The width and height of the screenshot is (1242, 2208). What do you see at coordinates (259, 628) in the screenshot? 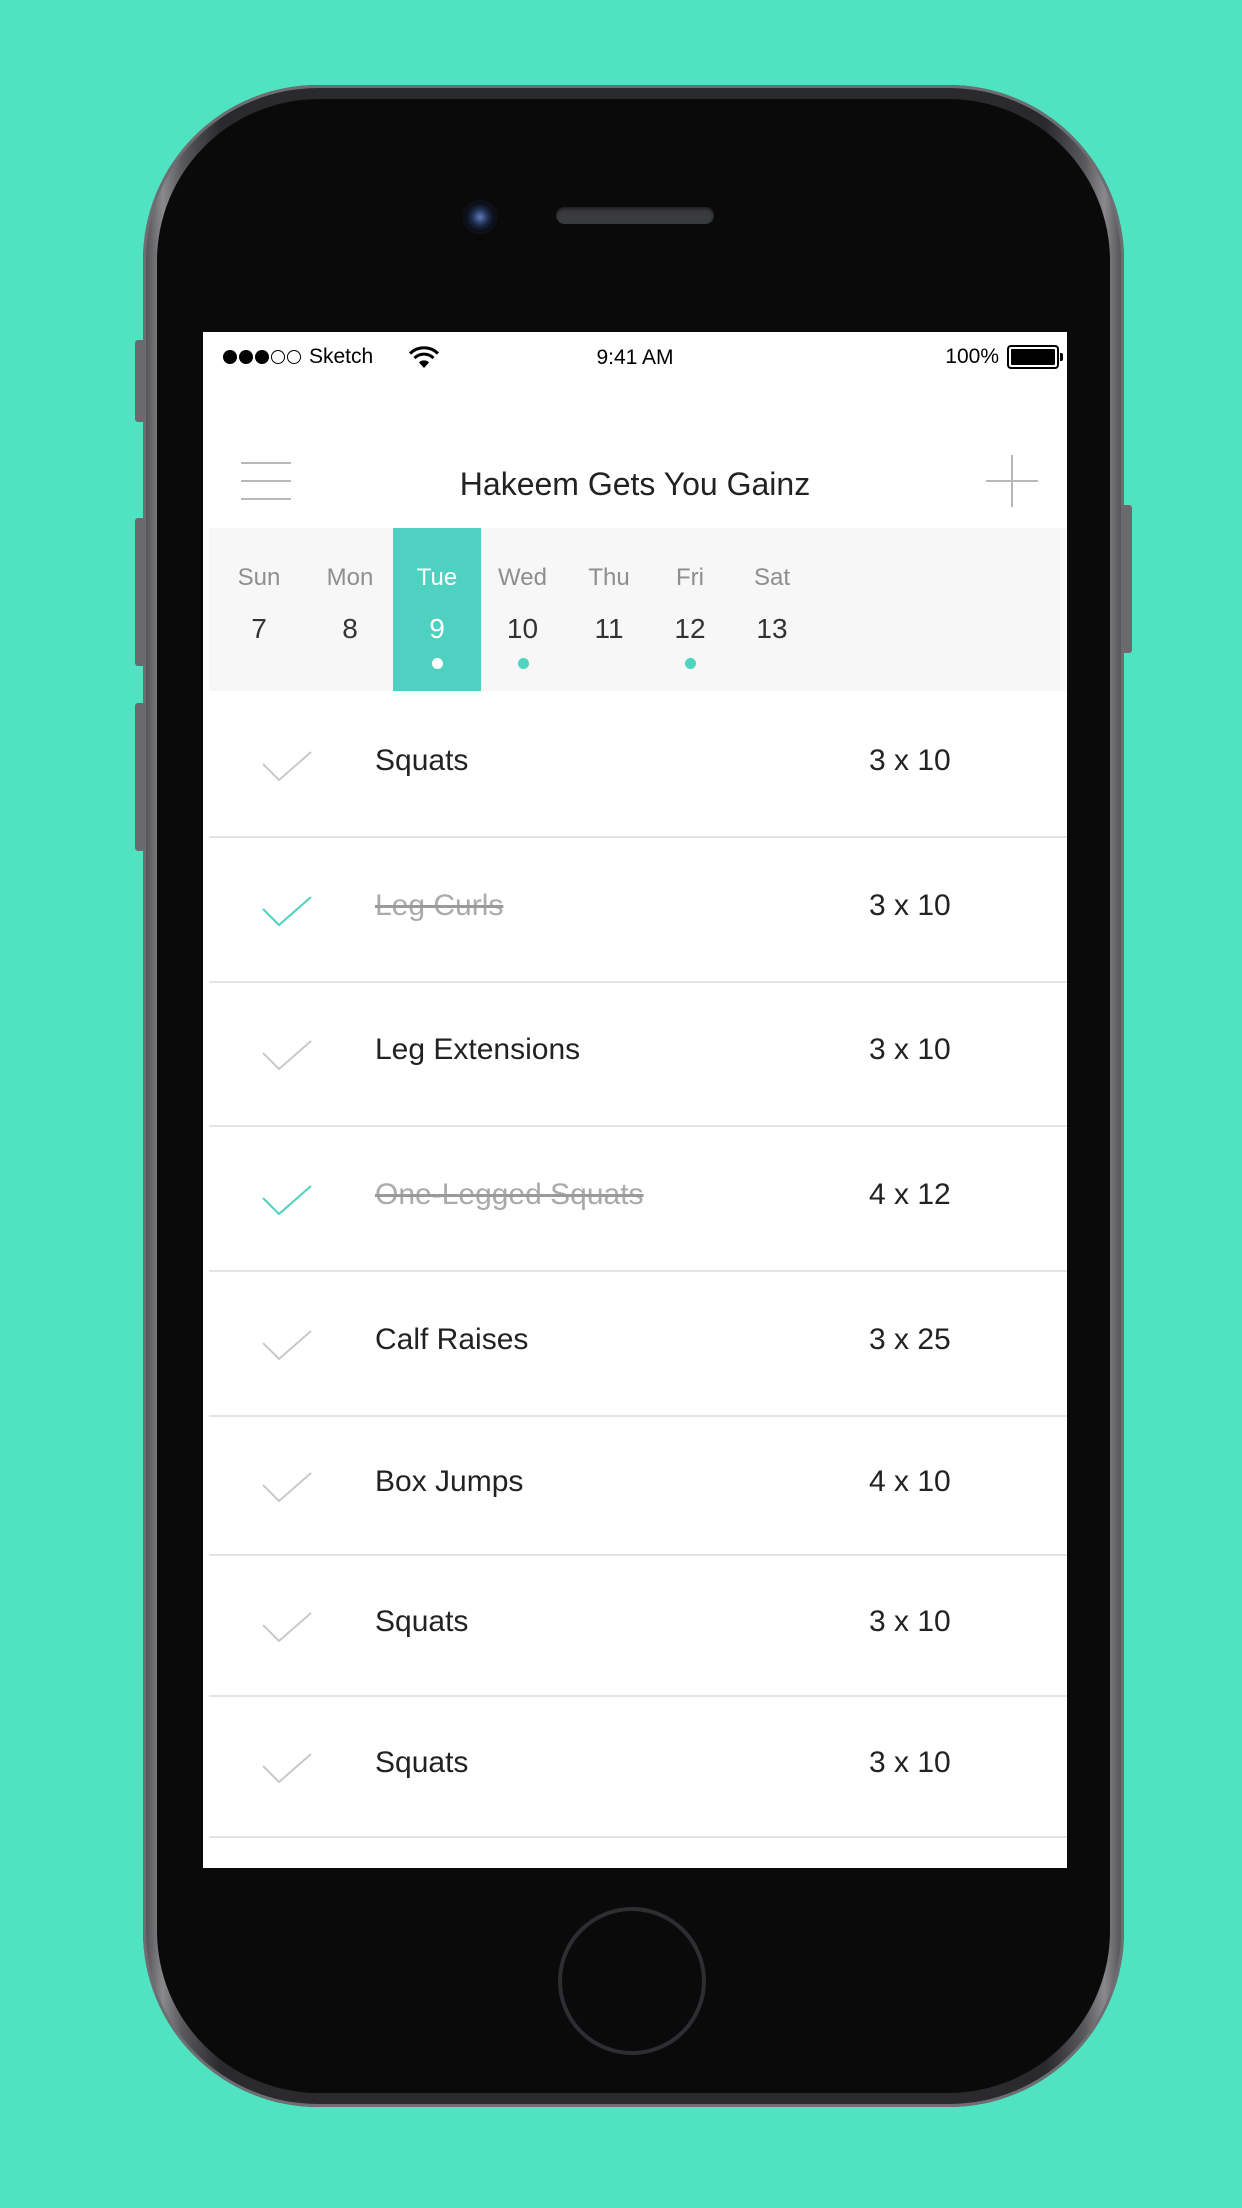
I see `day-number: 7` at bounding box center [259, 628].